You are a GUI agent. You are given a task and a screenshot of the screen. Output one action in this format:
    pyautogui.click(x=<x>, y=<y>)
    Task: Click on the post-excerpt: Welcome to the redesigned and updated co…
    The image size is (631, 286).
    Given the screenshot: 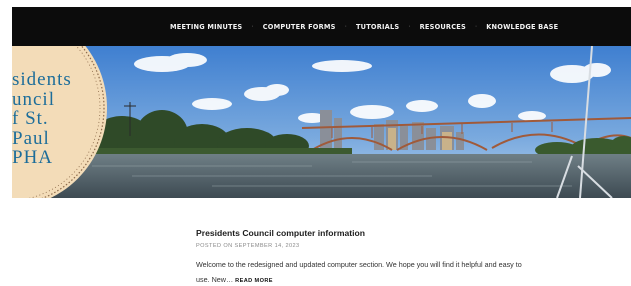 What is the action you would take?
    pyautogui.click(x=361, y=271)
    